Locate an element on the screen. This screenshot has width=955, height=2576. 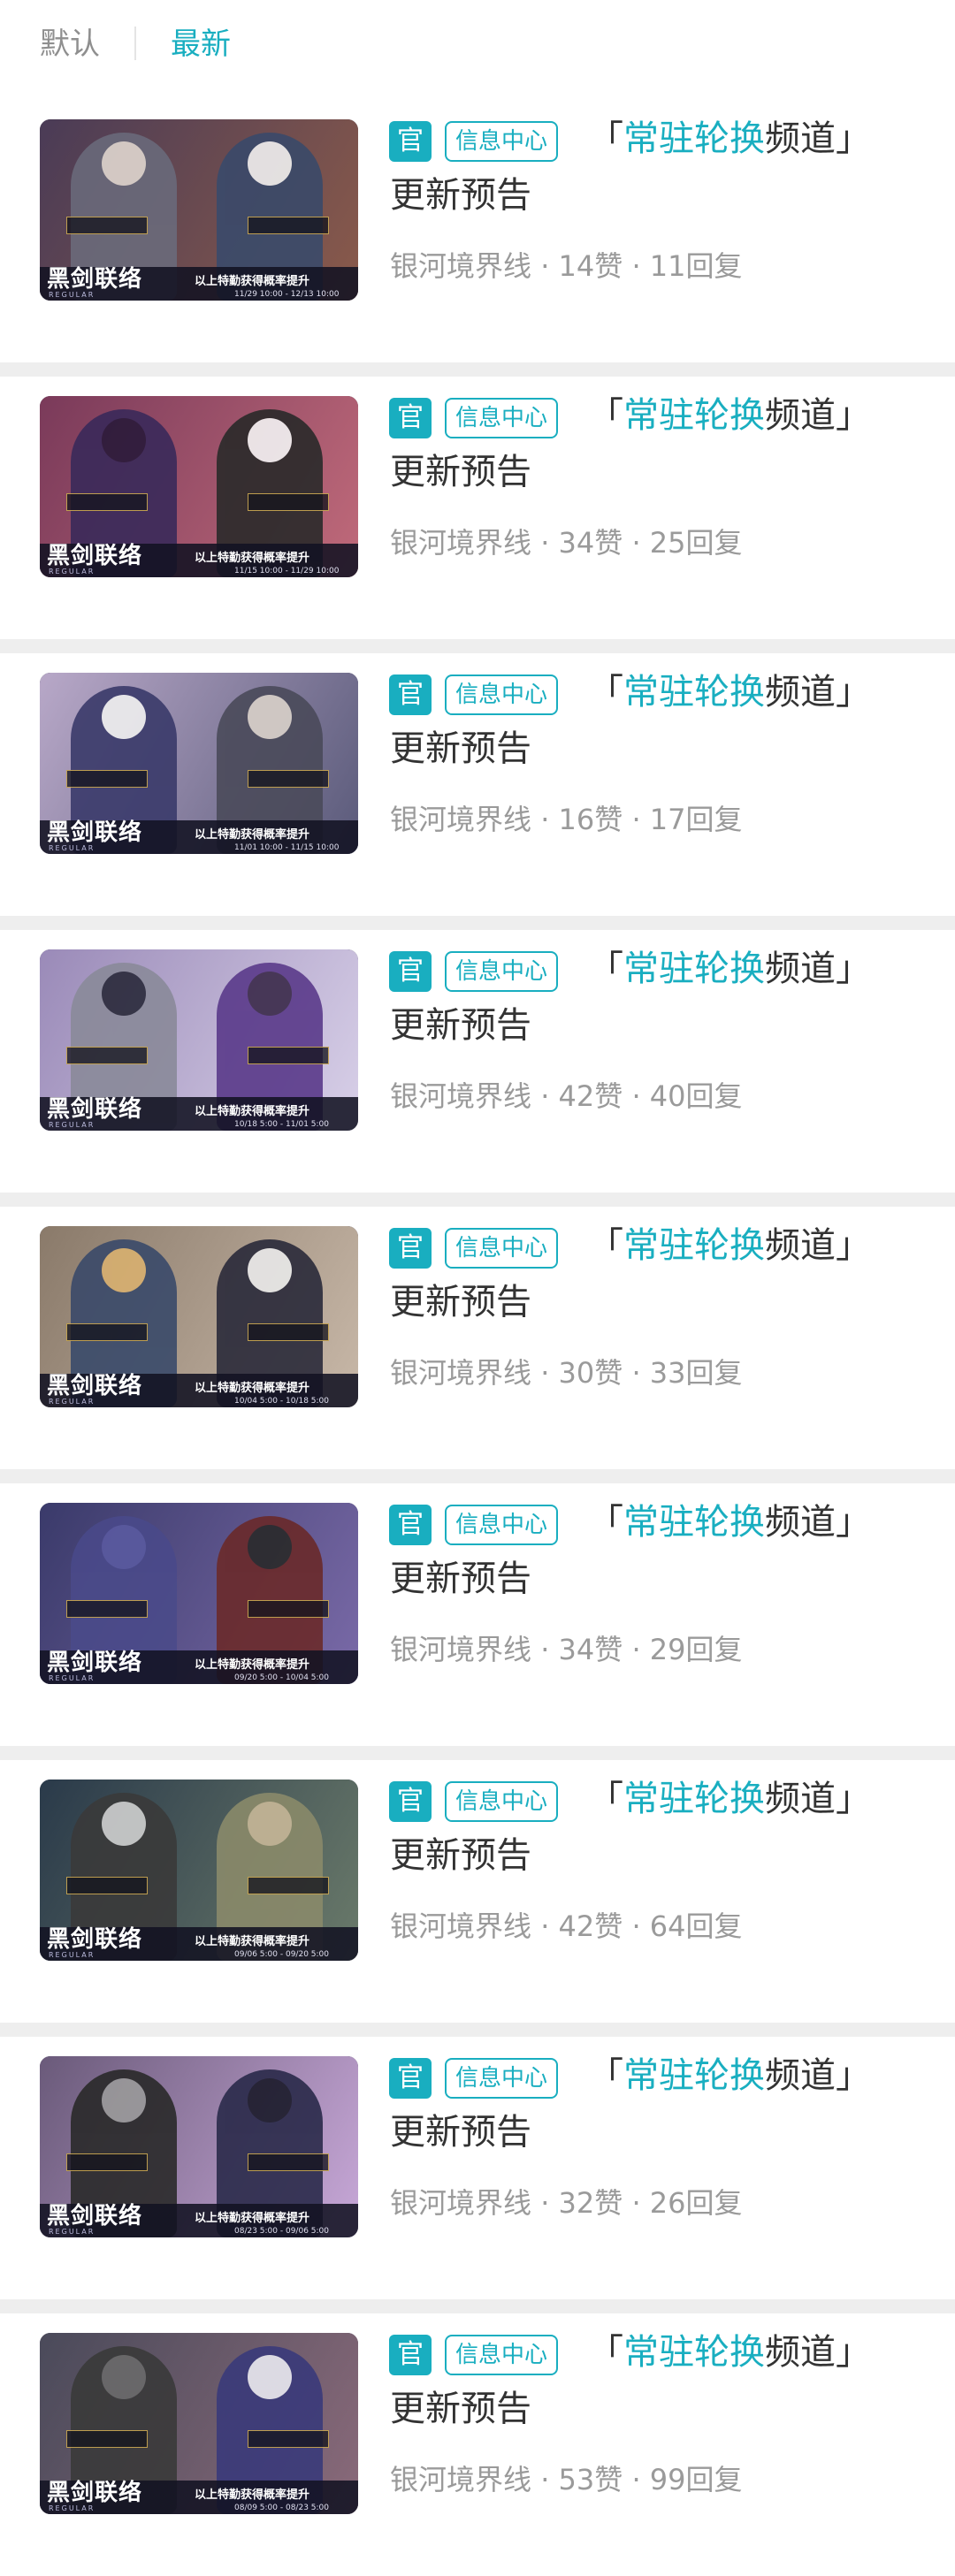
post-meta: 银河境界线 · 14赞 · 11回复 is located at coordinates (566, 266).